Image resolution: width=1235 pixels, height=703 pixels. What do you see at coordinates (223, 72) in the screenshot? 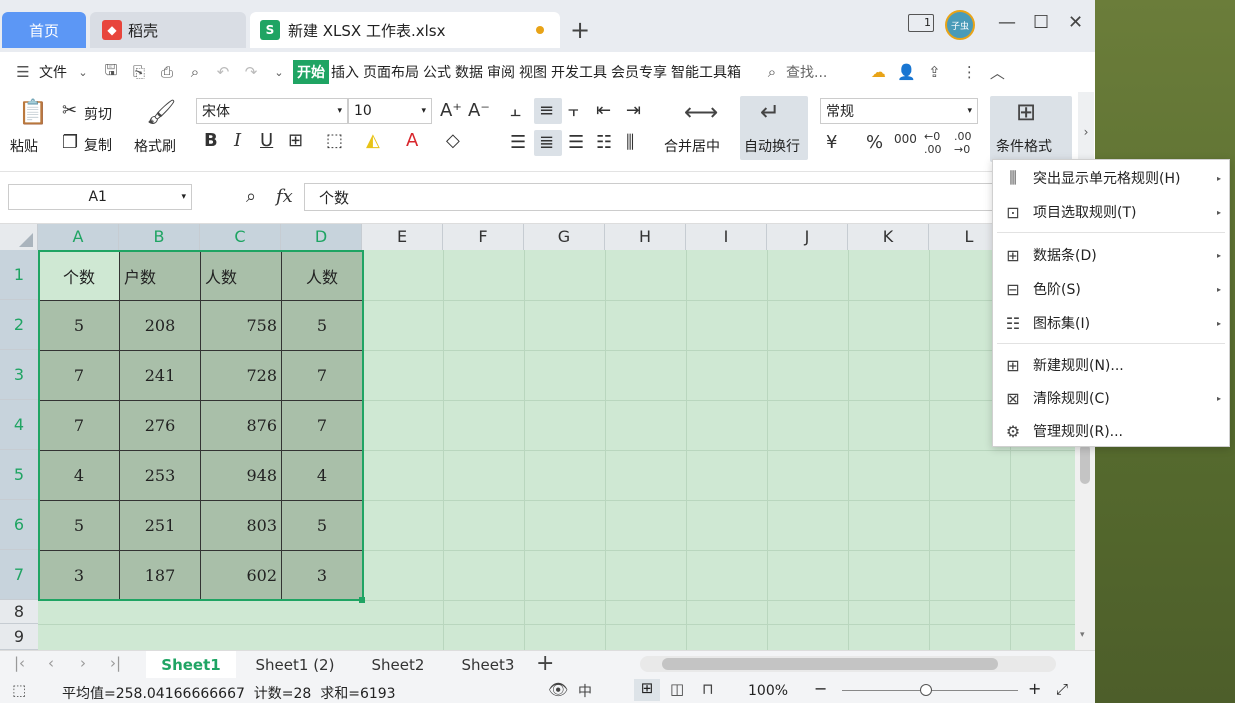
I see `undo-icon: ↶` at bounding box center [223, 72].